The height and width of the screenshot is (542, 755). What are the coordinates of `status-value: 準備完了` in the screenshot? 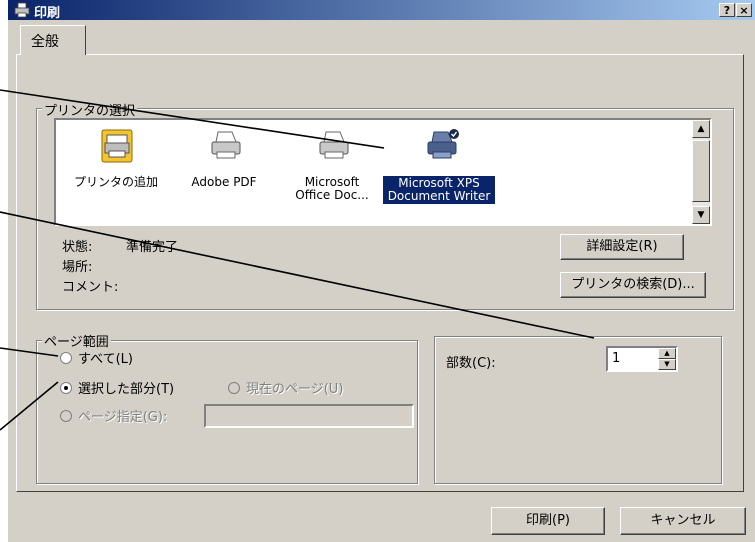 It's located at (152, 247).